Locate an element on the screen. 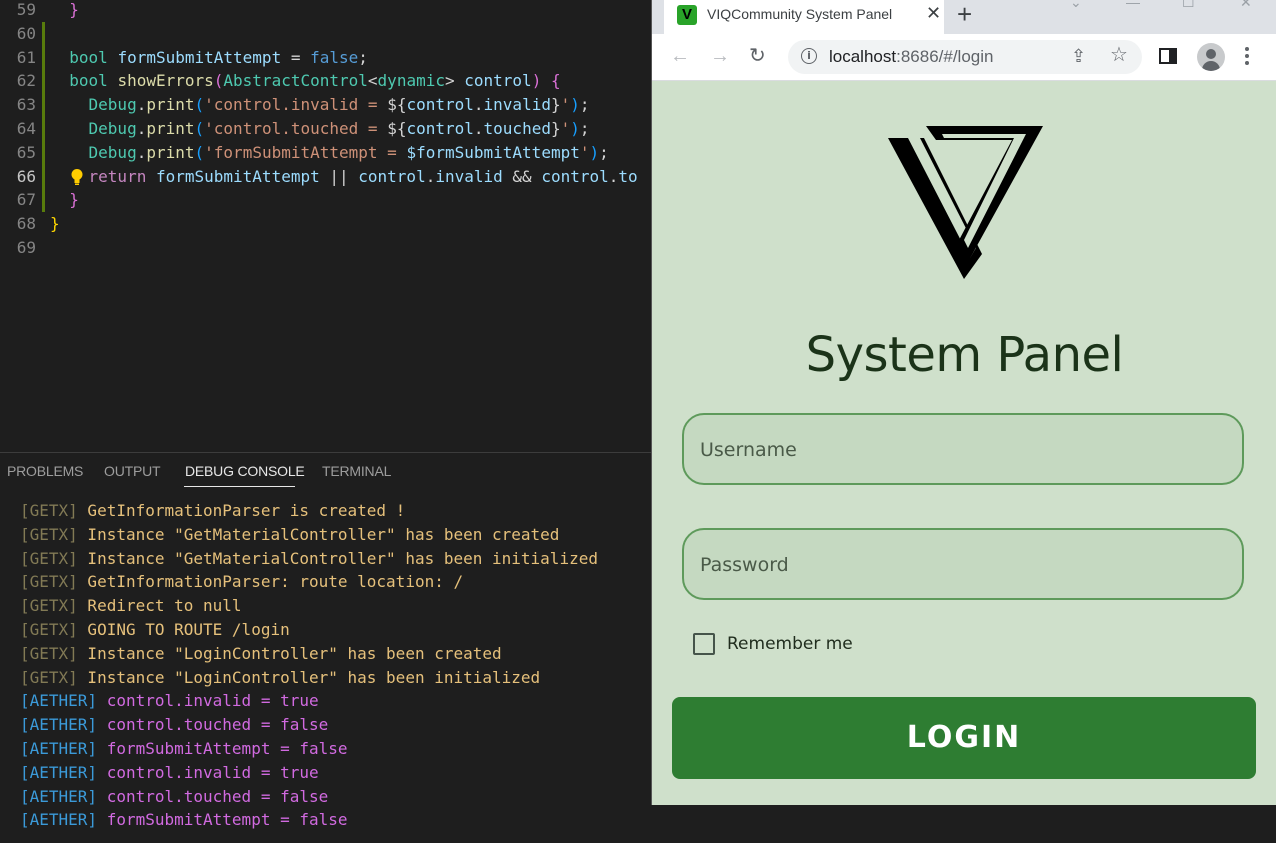  log-message: Redirect to null is located at coordinates (159, 606).